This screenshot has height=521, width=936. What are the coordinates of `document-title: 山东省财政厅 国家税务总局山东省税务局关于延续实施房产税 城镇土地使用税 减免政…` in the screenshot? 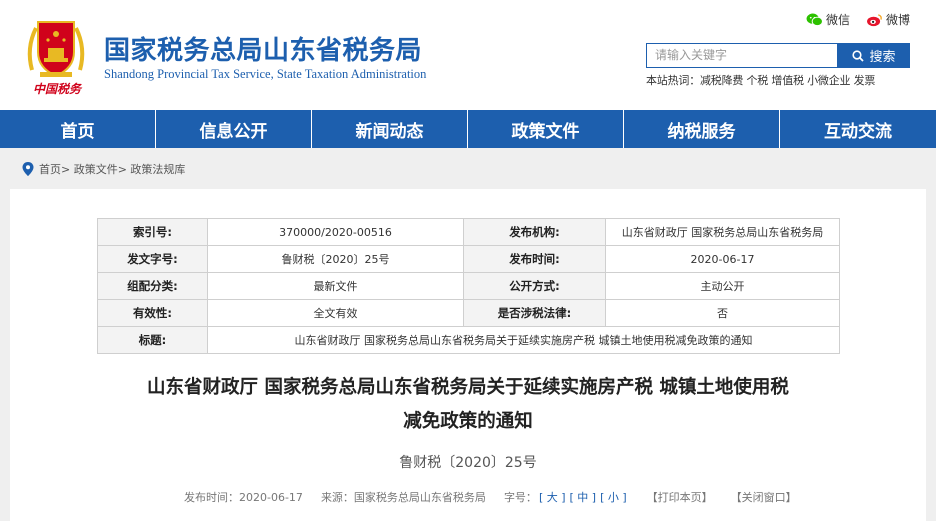 It's located at (468, 405).